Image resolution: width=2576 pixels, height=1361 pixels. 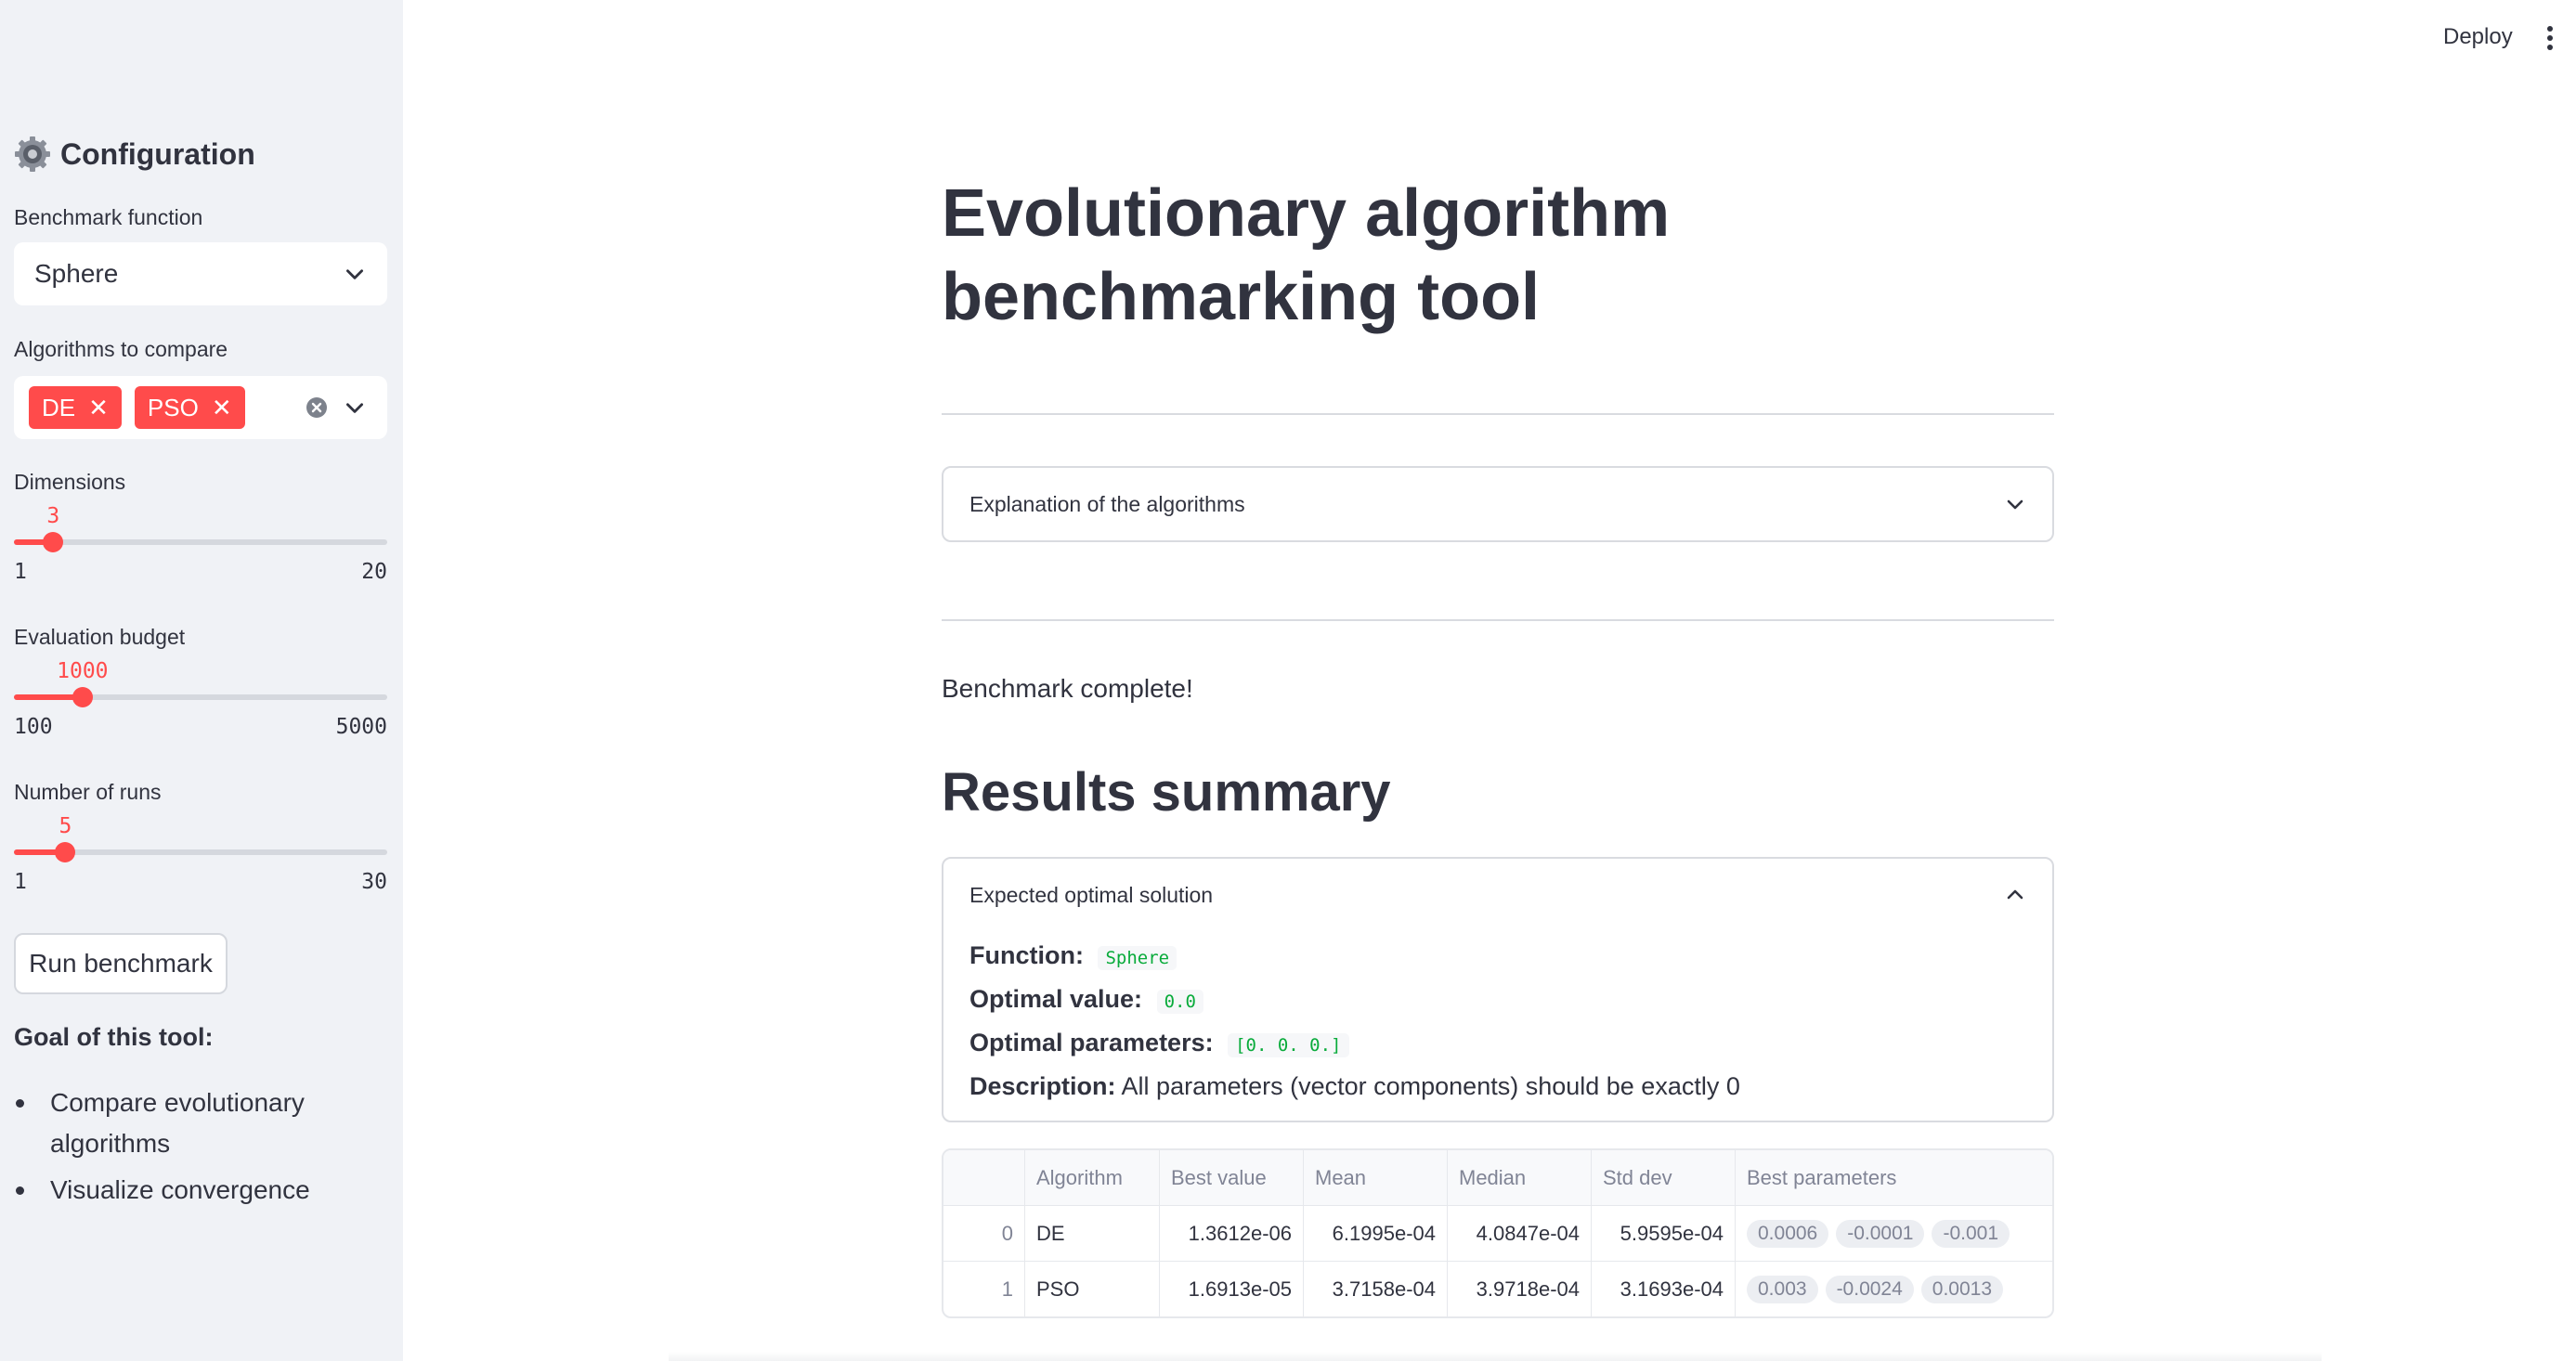 What do you see at coordinates (173, 407) in the screenshot?
I see `algorithm-tag-label: PSO` at bounding box center [173, 407].